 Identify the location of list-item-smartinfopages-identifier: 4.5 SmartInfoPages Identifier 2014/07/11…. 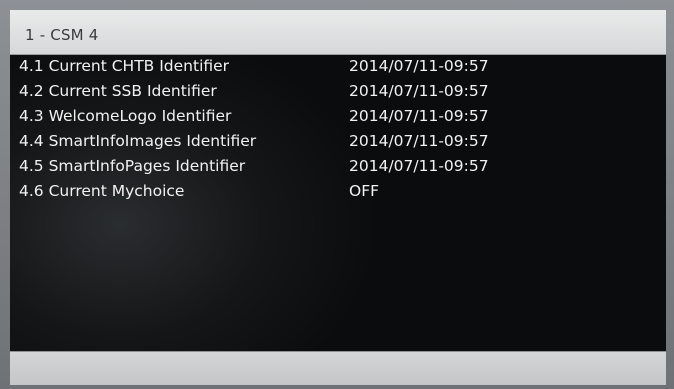
(338, 168).